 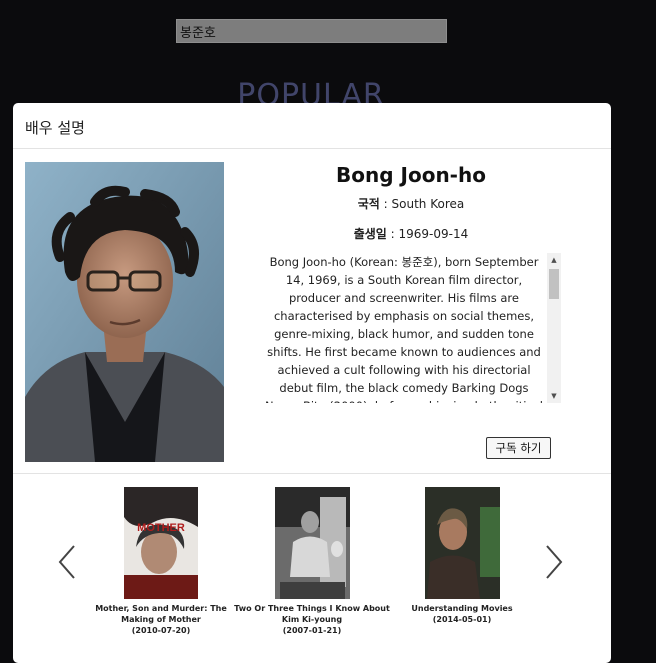 What do you see at coordinates (518, 448) in the screenshot?
I see `subscribe-button: 구독 하기` at bounding box center [518, 448].